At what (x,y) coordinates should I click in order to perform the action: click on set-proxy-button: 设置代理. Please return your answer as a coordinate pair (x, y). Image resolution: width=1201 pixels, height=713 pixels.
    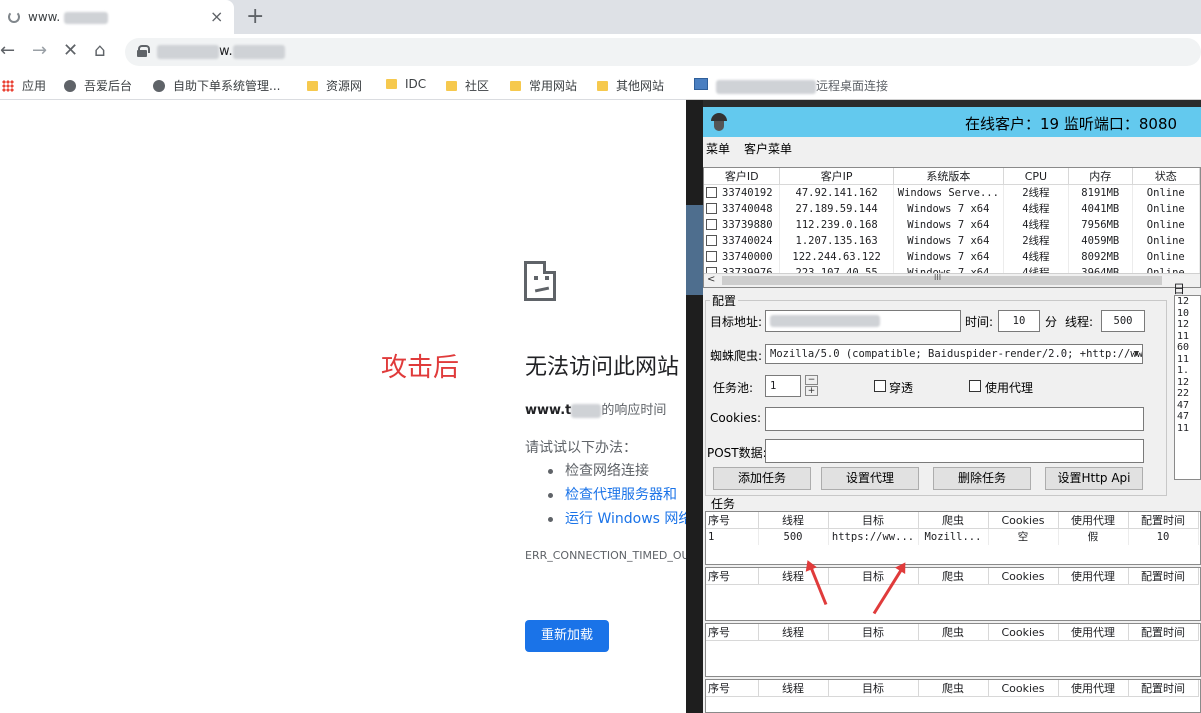
    Looking at the image, I should click on (870, 478).